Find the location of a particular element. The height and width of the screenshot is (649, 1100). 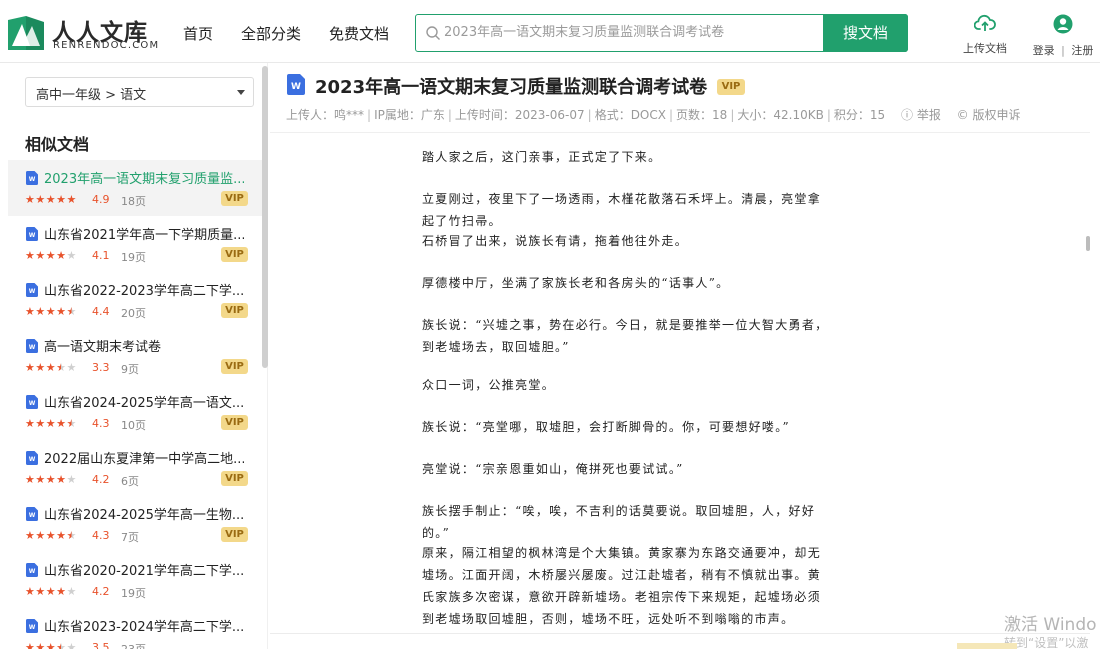

register-link: 注册 is located at coordinates (1082, 50).